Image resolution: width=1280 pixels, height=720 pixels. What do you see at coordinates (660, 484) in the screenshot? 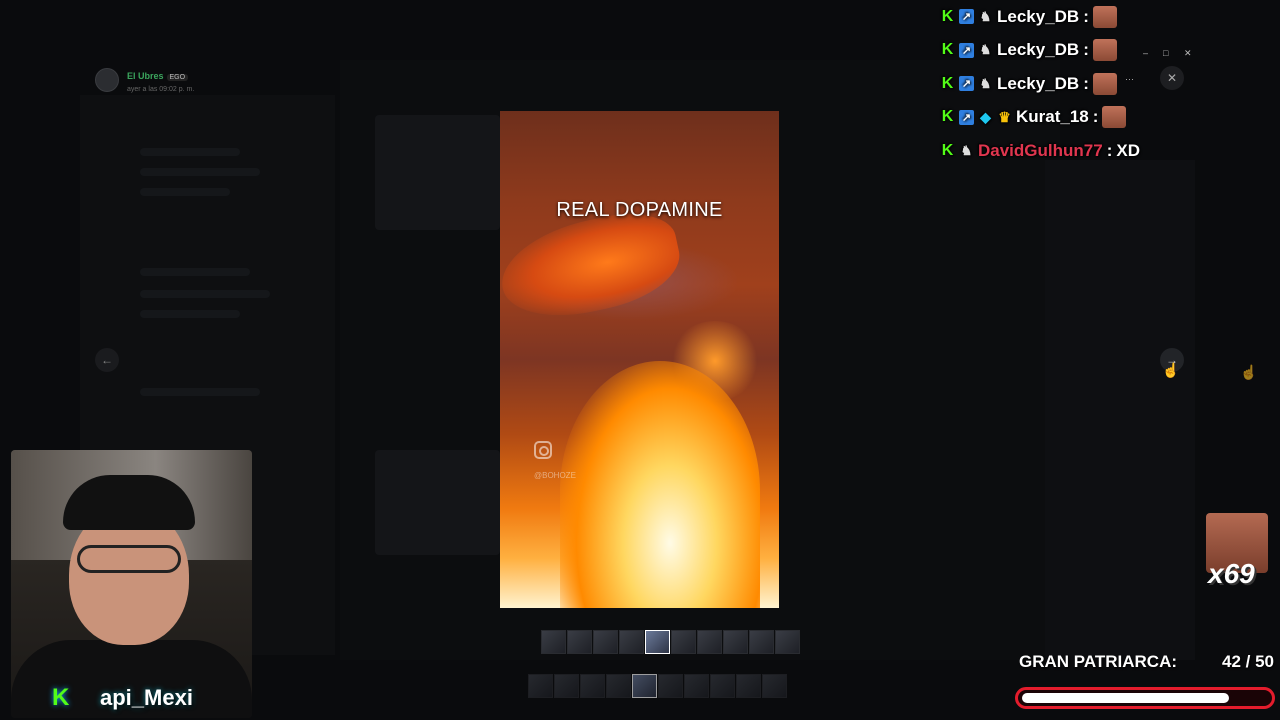
I see `flame-shape` at bounding box center [660, 484].